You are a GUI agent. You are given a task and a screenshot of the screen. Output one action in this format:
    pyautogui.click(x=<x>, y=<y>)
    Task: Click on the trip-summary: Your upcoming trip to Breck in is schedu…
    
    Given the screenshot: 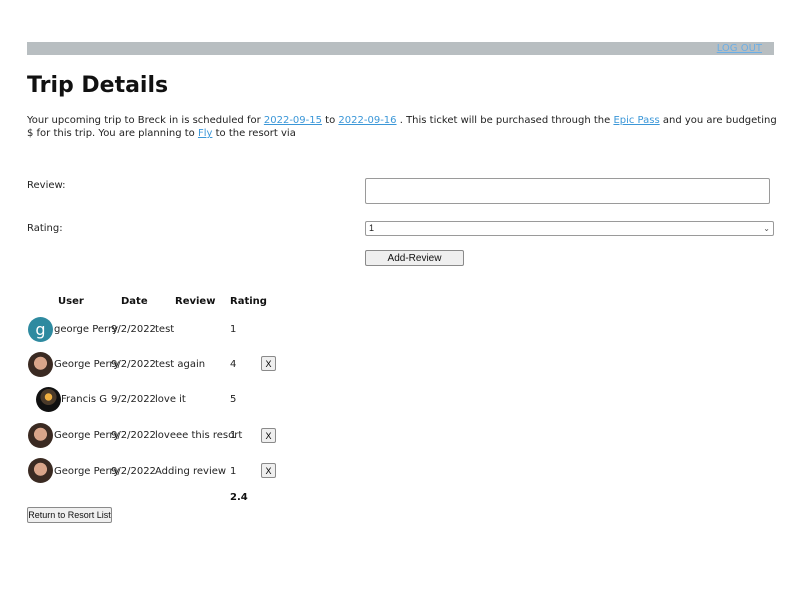 What is the action you would take?
    pyautogui.click(x=402, y=127)
    